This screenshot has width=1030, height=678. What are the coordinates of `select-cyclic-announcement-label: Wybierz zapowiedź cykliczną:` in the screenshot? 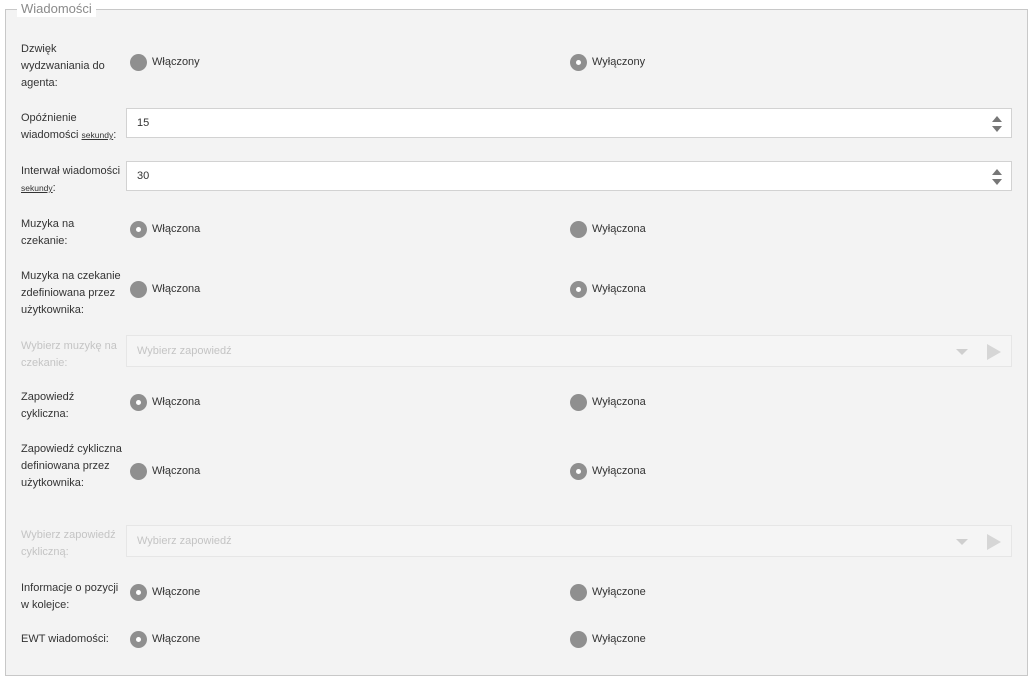 It's located at (68, 543).